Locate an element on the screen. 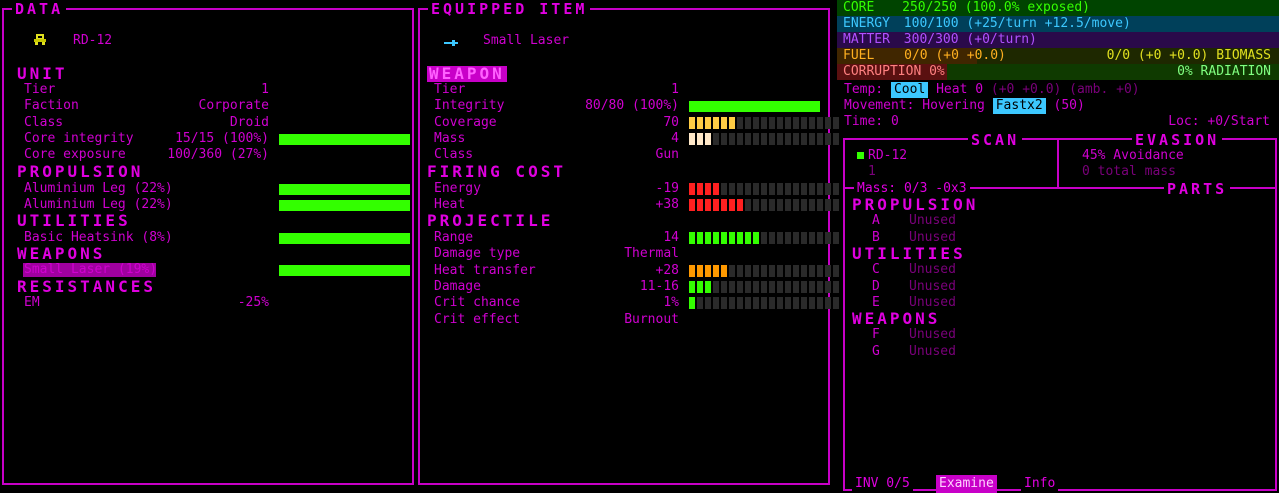  projectile-stat-row-label: Damage is located at coordinates (457, 286).